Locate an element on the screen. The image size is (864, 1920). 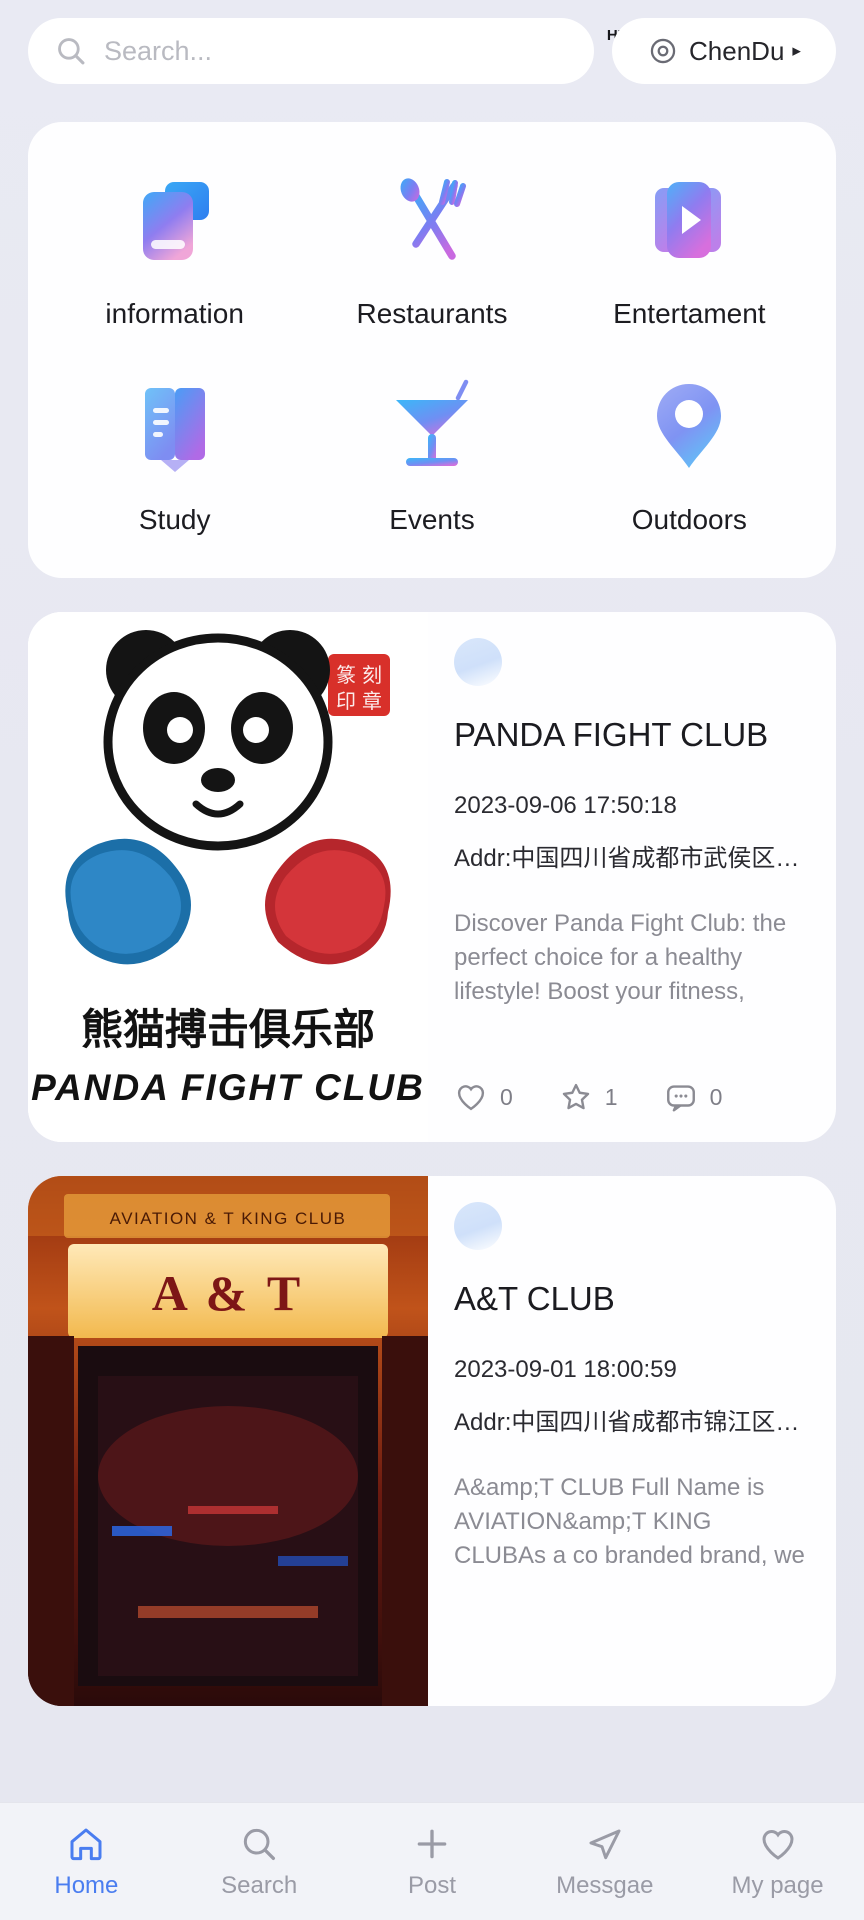
category-item-outdoors: Outdoors is located at coordinates (689, 454).